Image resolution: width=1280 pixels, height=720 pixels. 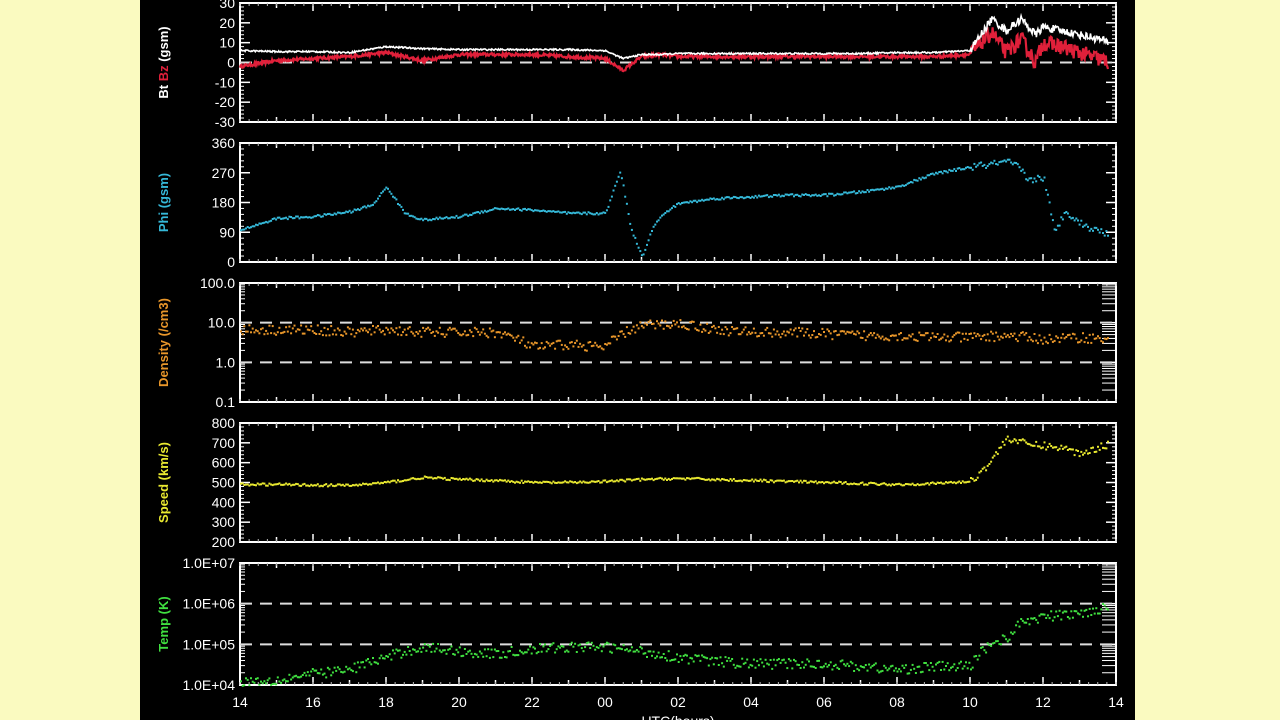 I want to click on y-tick-label: 0, so click(x=231, y=63).